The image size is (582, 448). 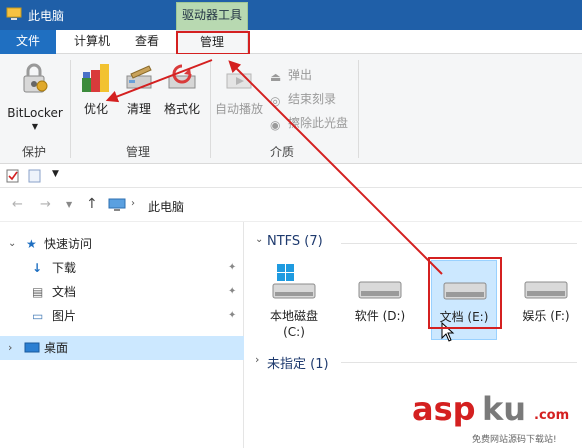 What do you see at coordinates (504, 409) in the screenshot?
I see `watermark-brand2: ku` at bounding box center [504, 409].